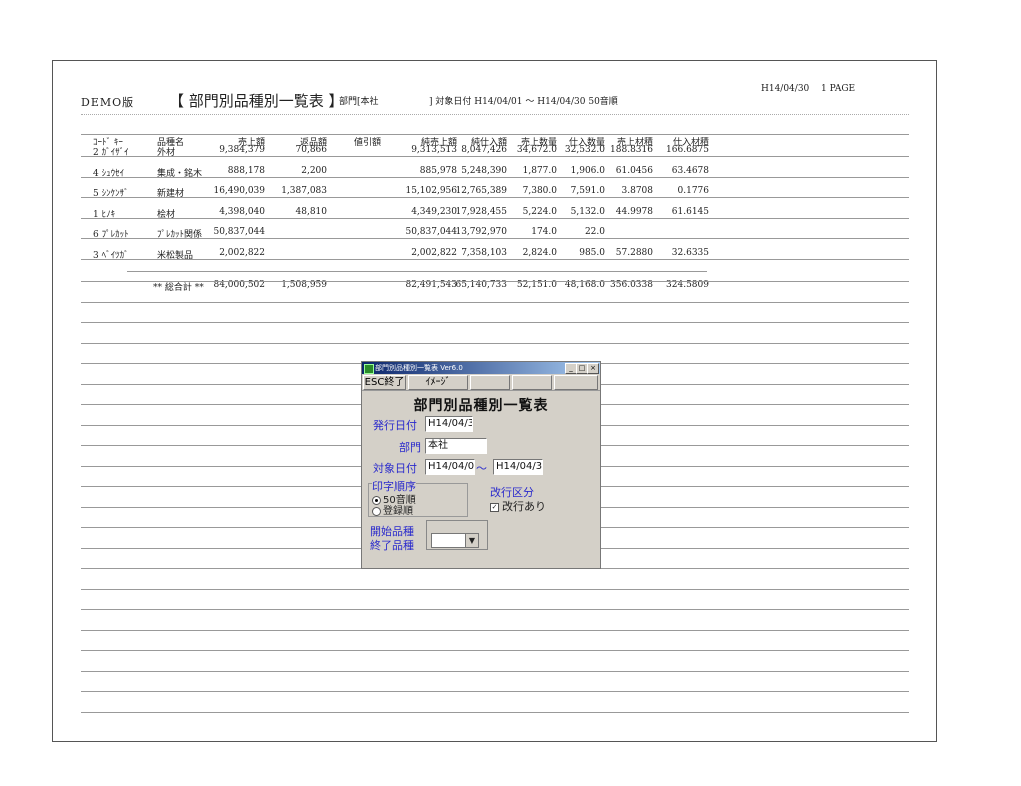 This screenshot has width=1021, height=786. Describe the element at coordinates (256, 101) in the screenshot. I see `report-title: 【 部門別品種別一覧表 】` at that location.